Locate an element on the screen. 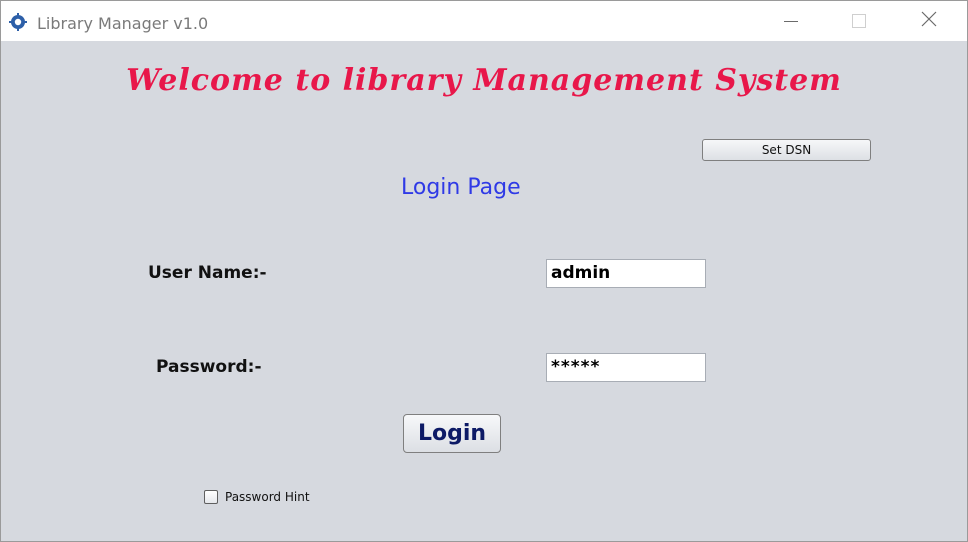 Image resolution: width=968 pixels, height=542 pixels. close-icon is located at coordinates (929, 21).